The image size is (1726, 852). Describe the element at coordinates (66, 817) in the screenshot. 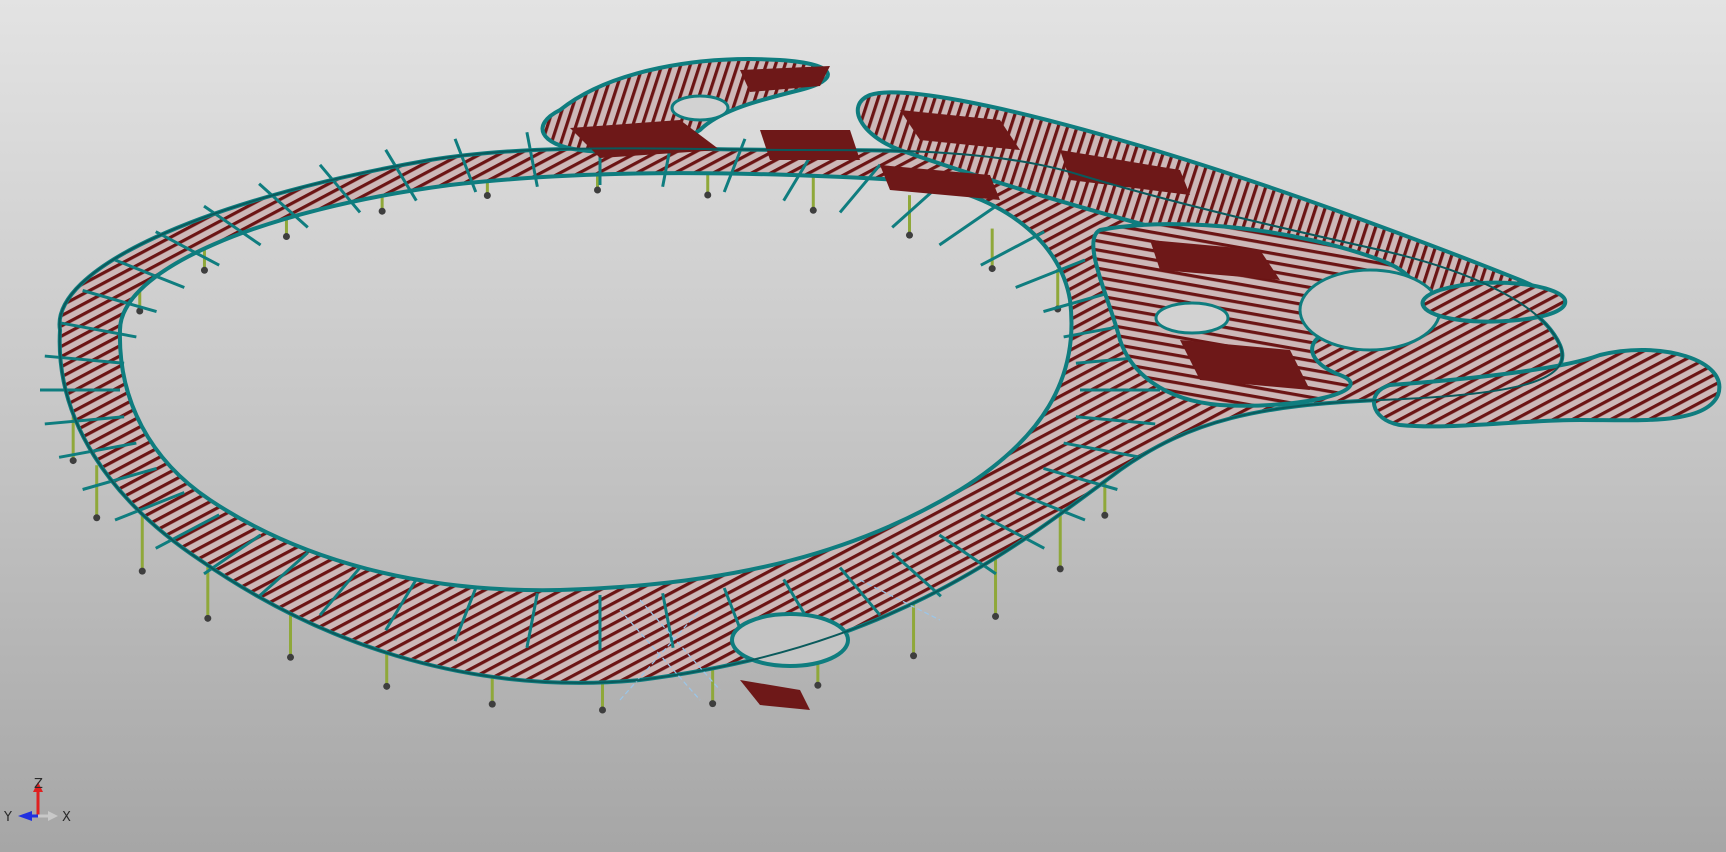

I see `x-axis-label: X` at that location.